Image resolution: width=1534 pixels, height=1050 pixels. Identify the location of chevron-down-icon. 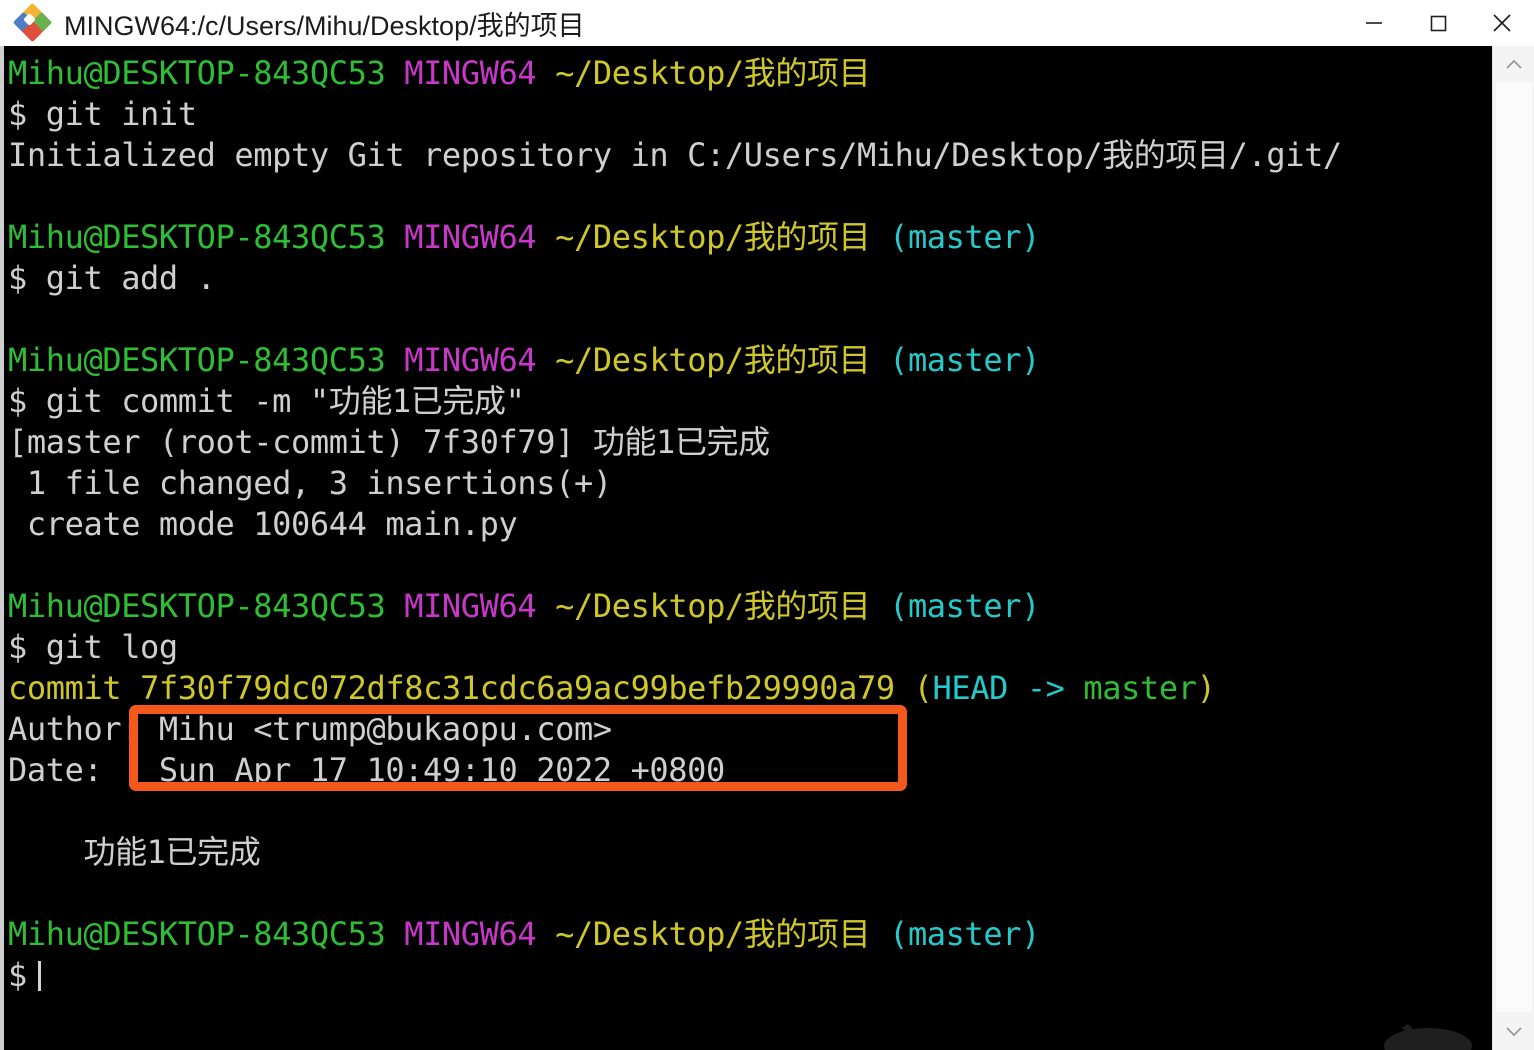
(1514, 1032).